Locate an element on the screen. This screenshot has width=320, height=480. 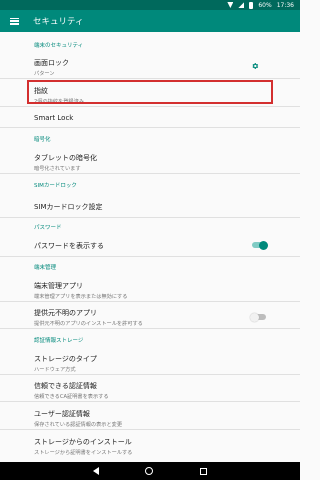
section-device-security: 端末のセキュリティ is located at coordinates (59, 46).